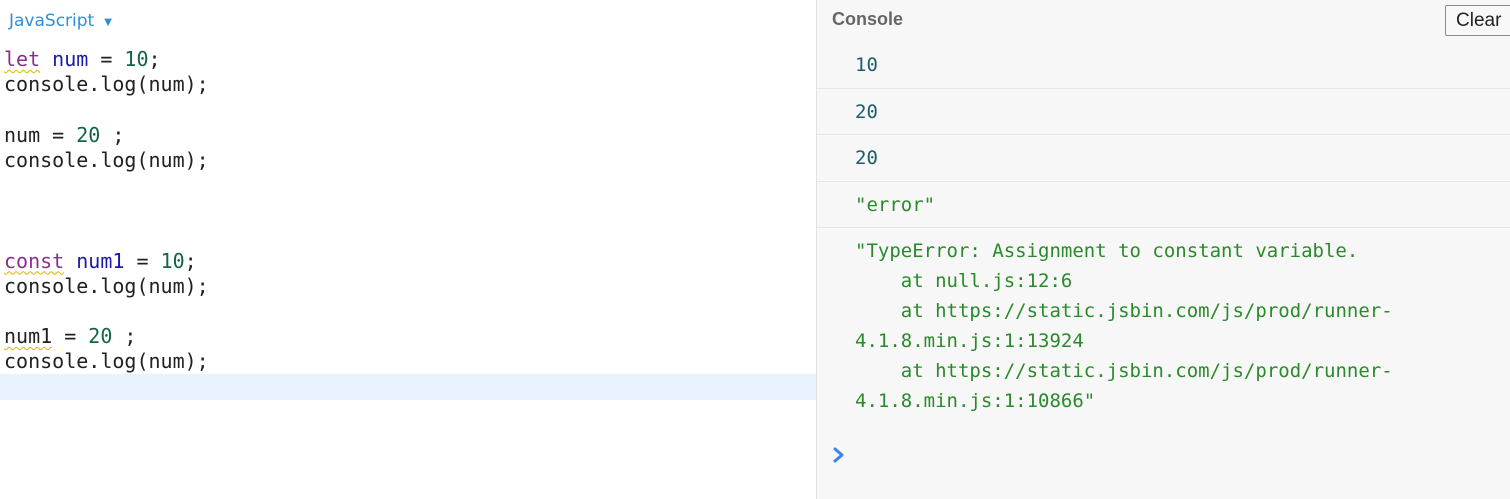  Describe the element at coordinates (51, 21) in the screenshot. I see `language-label: JavaScript` at that location.